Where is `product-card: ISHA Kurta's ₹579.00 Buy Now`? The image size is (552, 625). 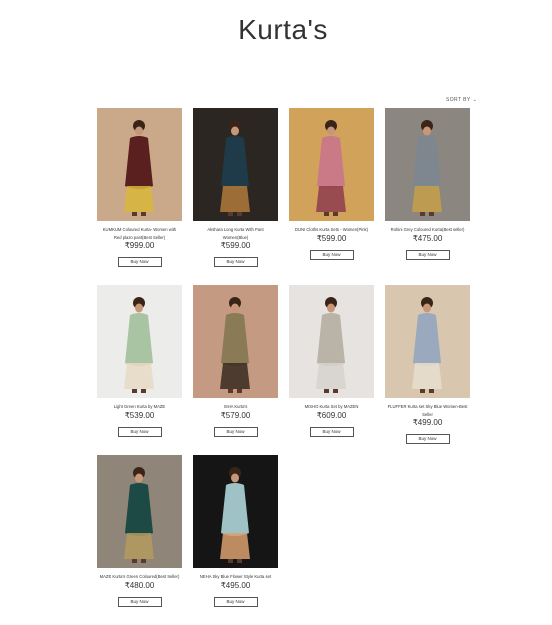
product-card: ISHA Kurta's ₹579.00 Buy Now is located at coordinates (235, 361).